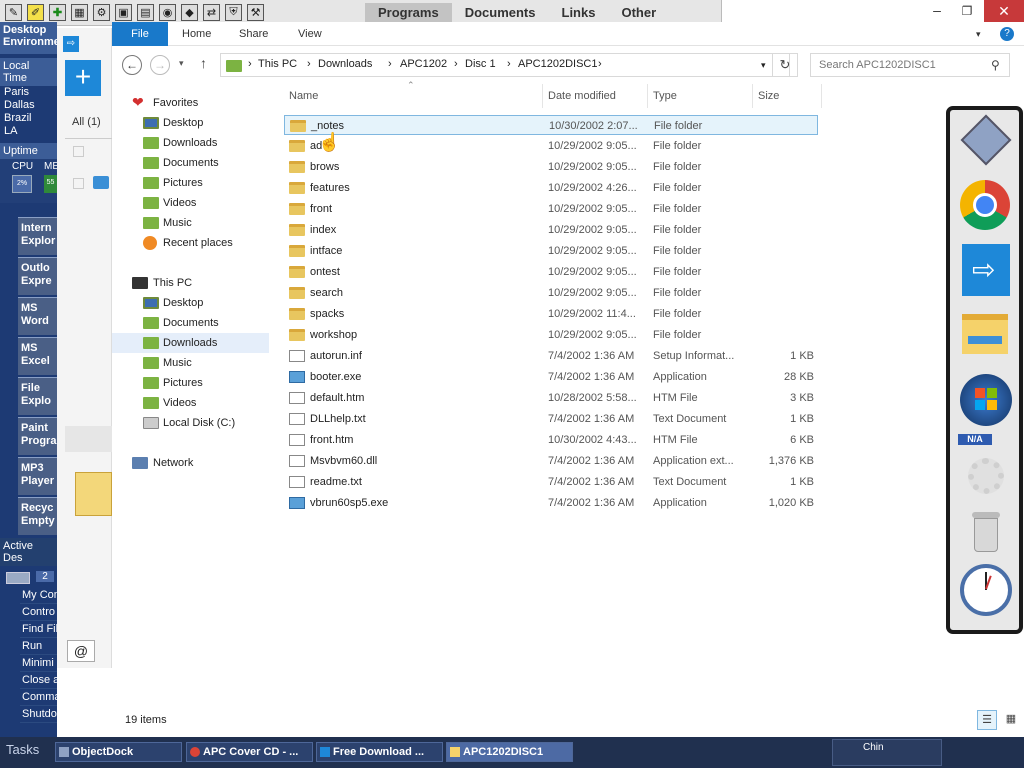  What do you see at coordinates (190, 283) in the screenshot?
I see `nav-this-pc: This PC` at bounding box center [190, 283].